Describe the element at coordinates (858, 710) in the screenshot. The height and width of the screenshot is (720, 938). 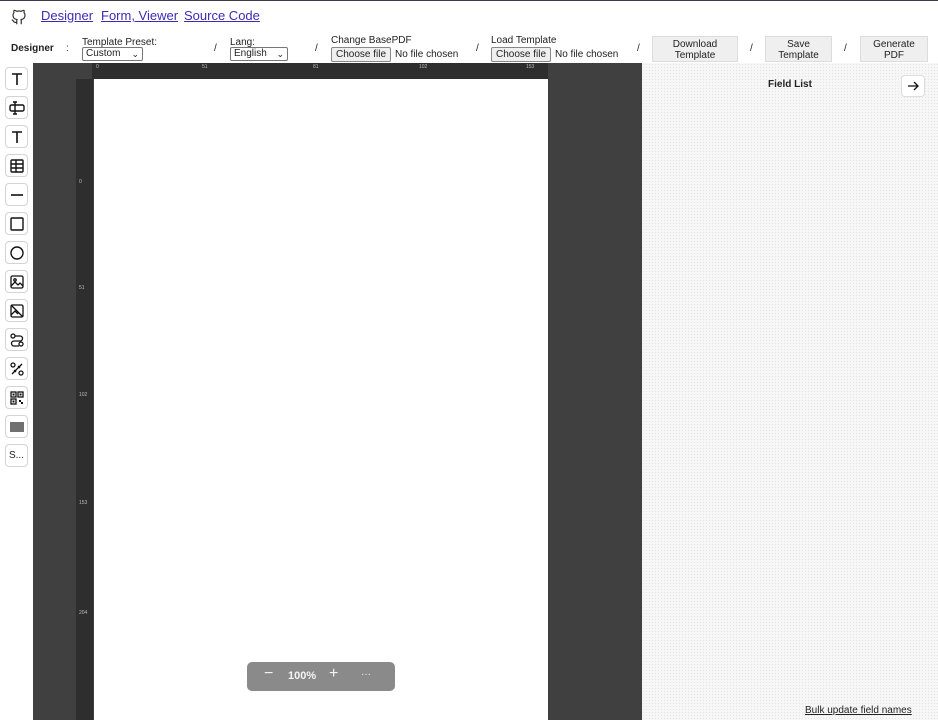
I see `bulk-update-field-names-link: Bulk update field names` at that location.